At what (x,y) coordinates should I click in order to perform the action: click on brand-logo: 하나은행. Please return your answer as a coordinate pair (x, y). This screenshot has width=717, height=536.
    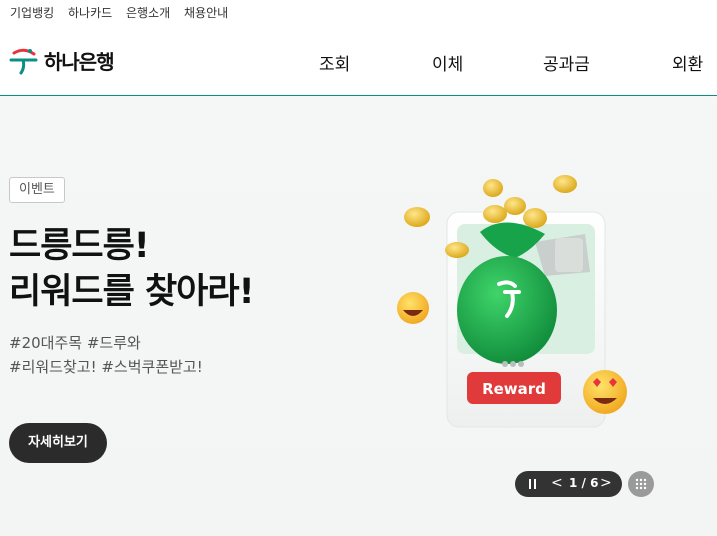
    Looking at the image, I should click on (61, 60).